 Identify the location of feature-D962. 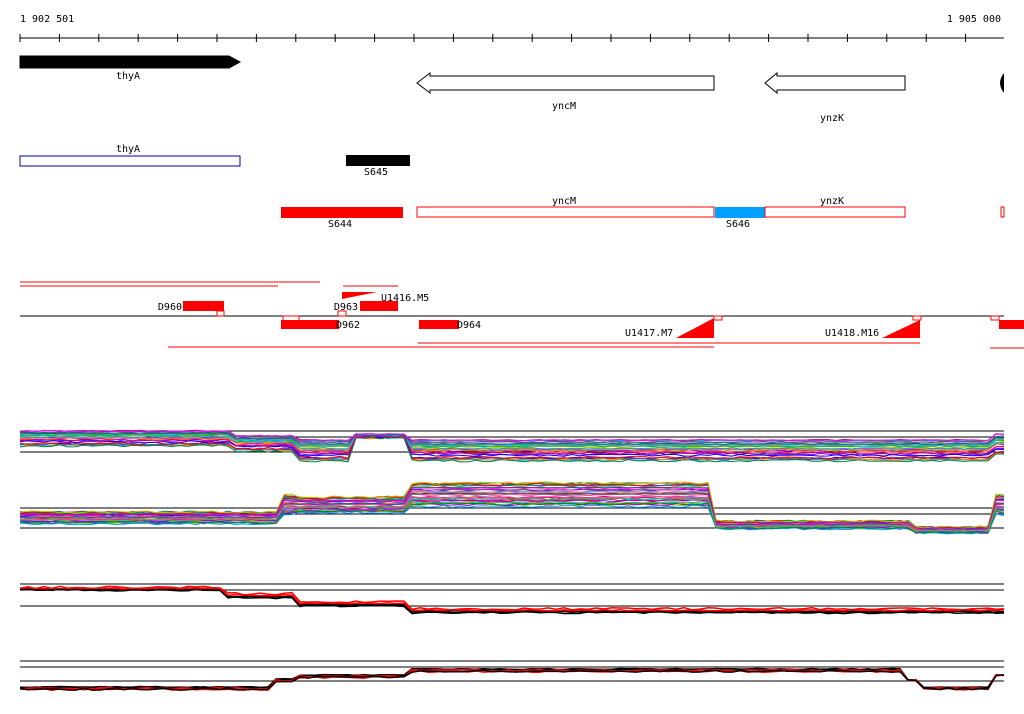
(310, 324).